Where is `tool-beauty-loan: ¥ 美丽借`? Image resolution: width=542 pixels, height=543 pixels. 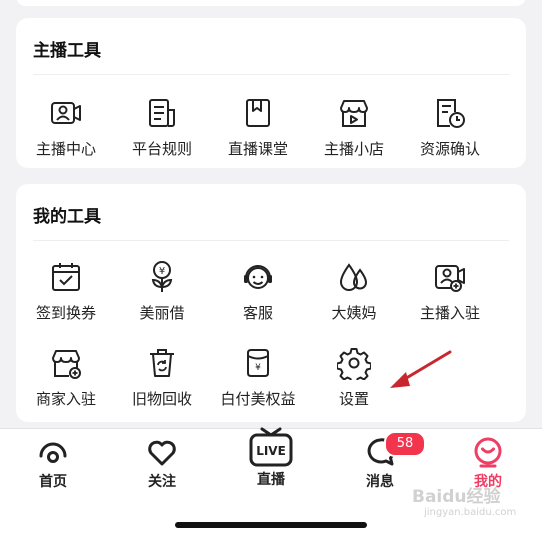 tool-beauty-loan: ¥ 美丽借 is located at coordinates (162, 291).